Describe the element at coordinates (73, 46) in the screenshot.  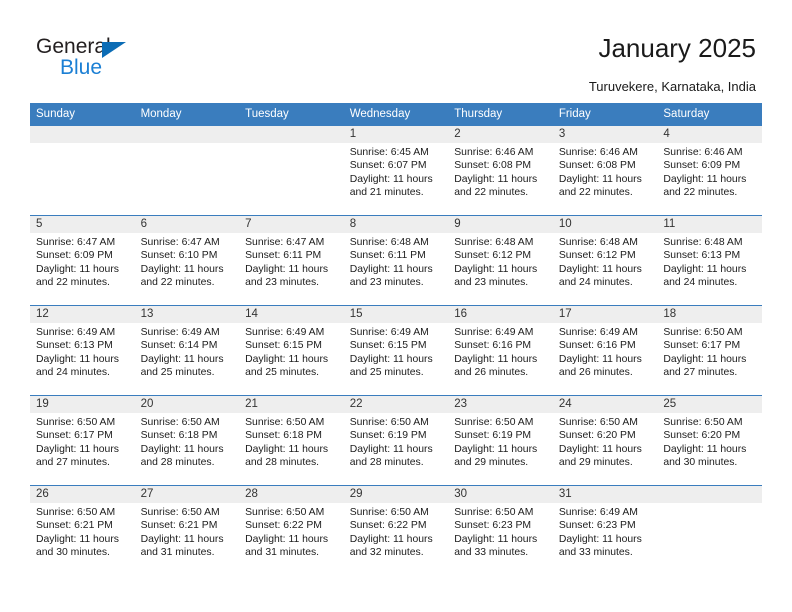
I see `logo-text-general: General` at that location.